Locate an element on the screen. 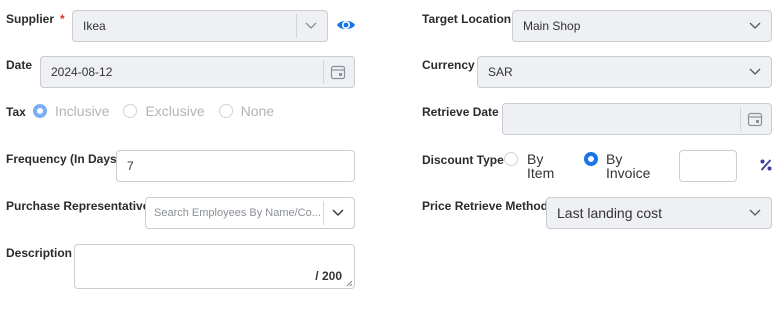 This screenshot has height=311, width=778. supplier-select: Ikea is located at coordinates (200, 26).